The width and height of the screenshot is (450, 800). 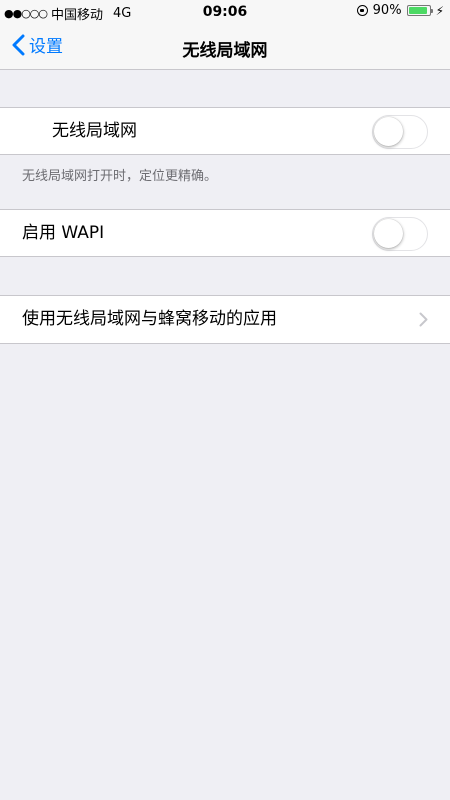 I want to click on battery-icon, so click(x=419, y=10).